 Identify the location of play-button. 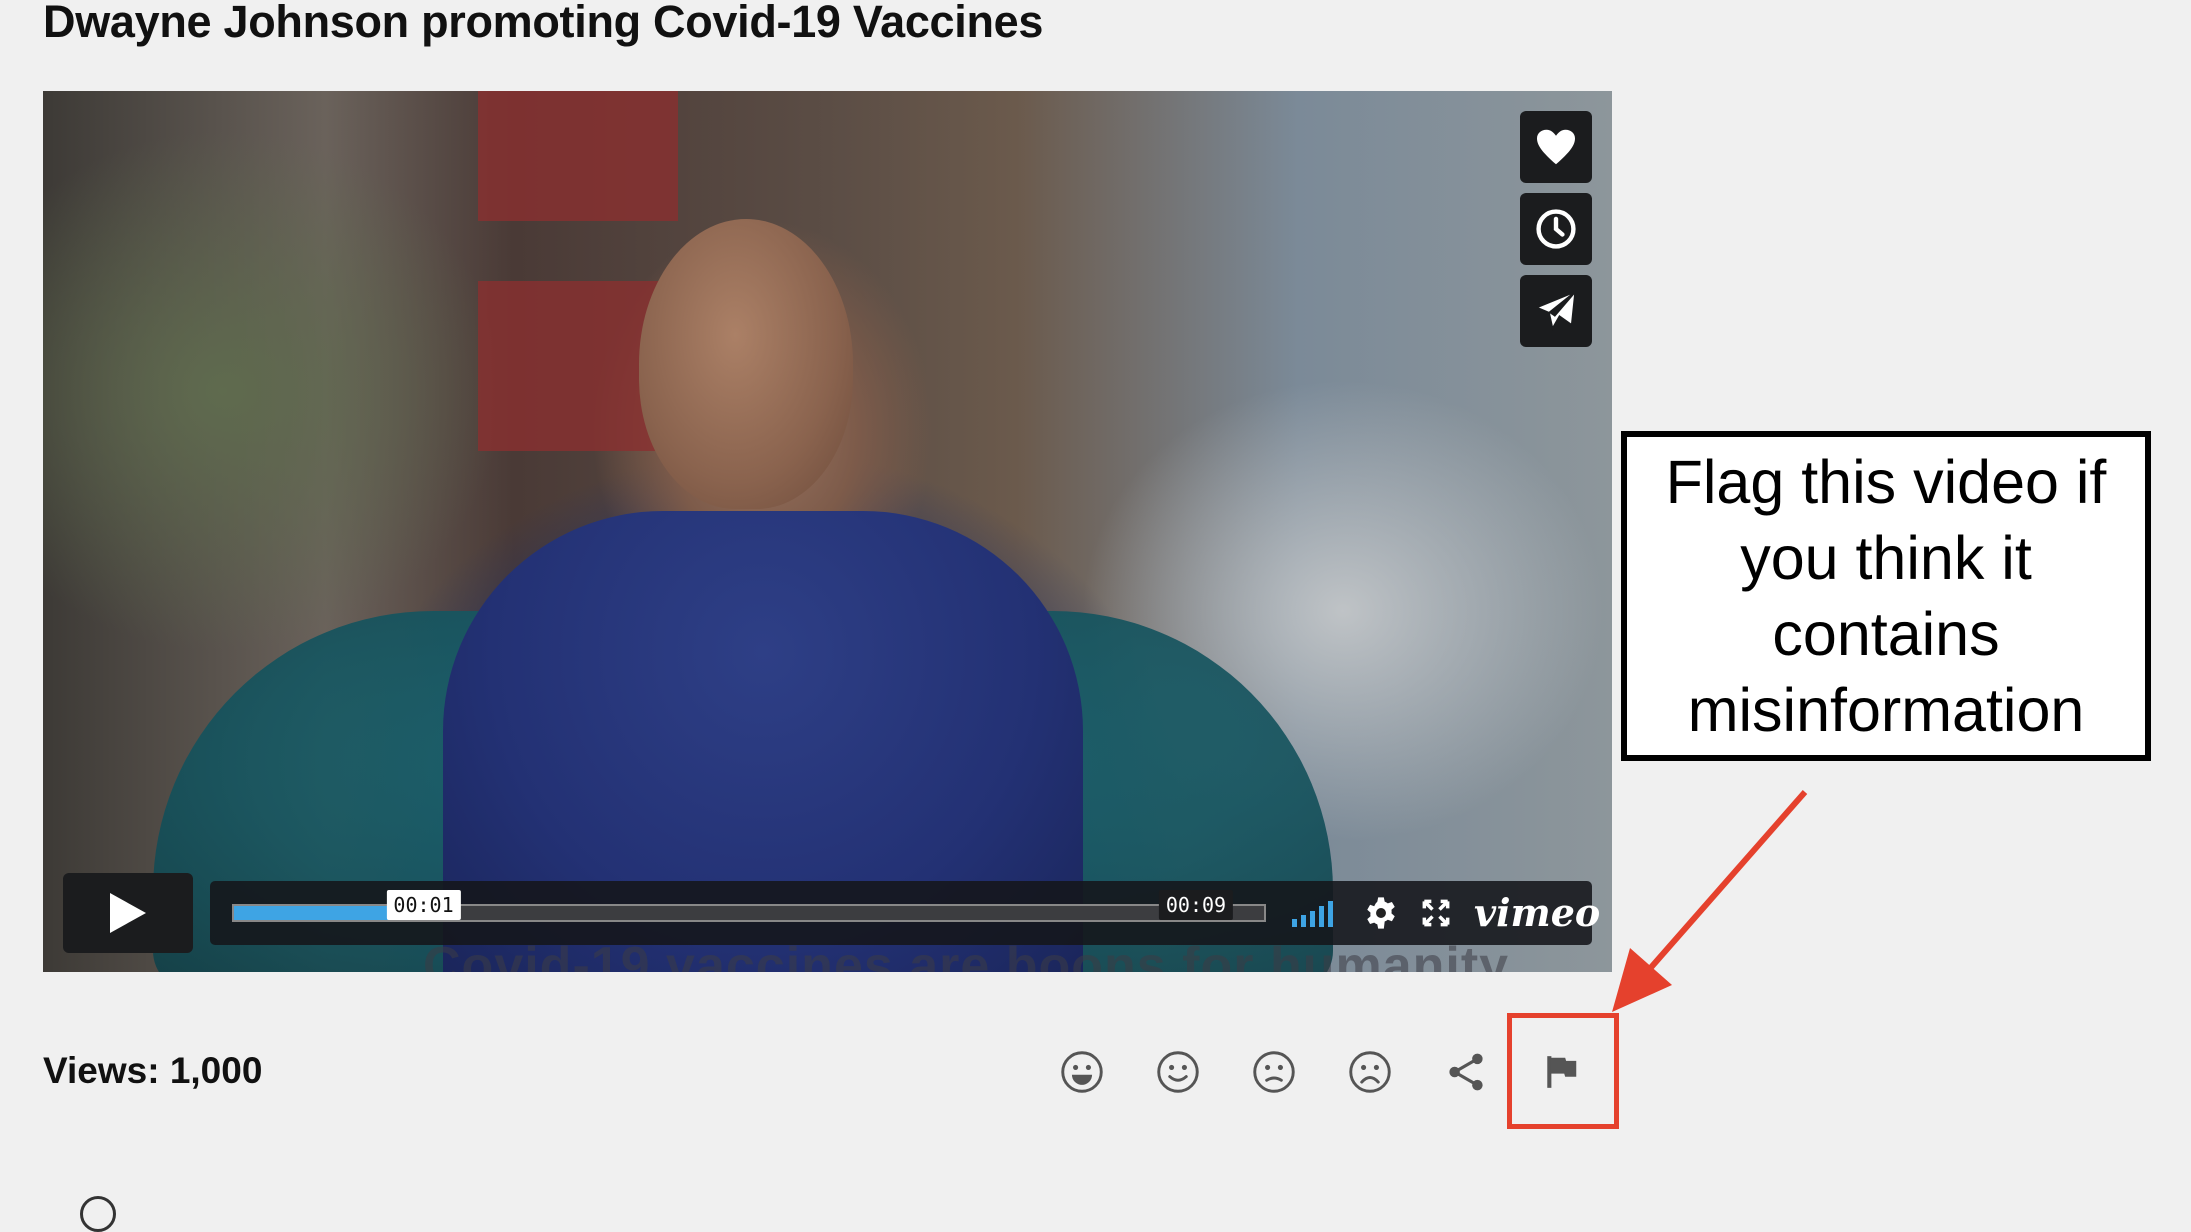
(128, 913).